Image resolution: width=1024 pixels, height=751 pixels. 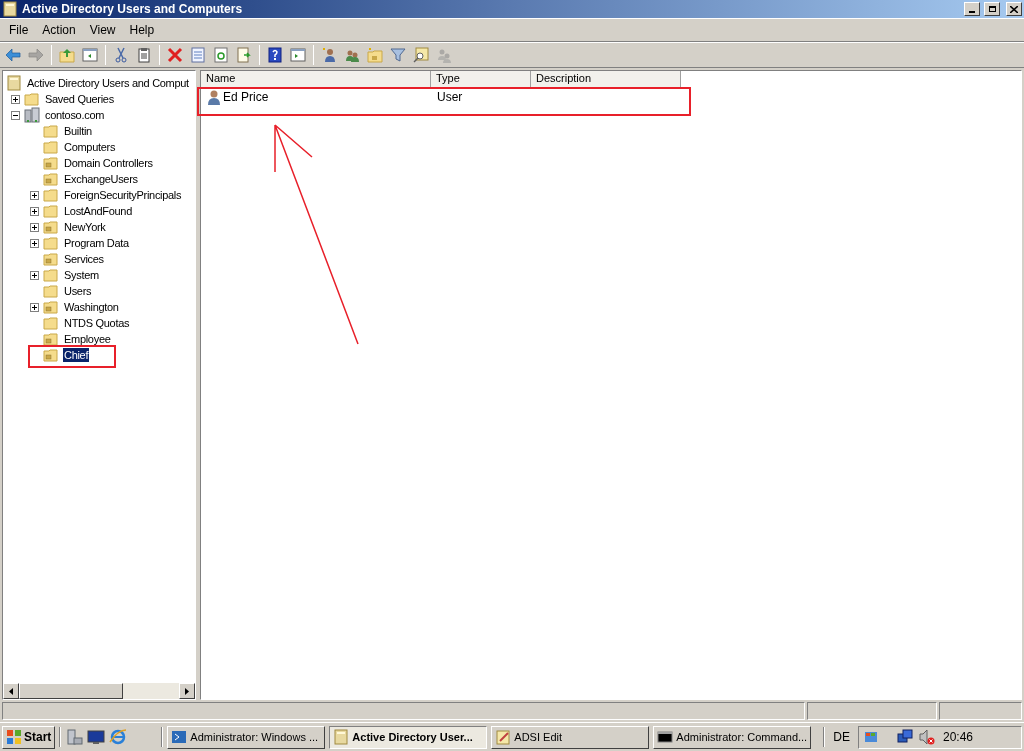 What do you see at coordinates (97, 323) in the screenshot?
I see `tree-item: NTDS Quotas` at bounding box center [97, 323].